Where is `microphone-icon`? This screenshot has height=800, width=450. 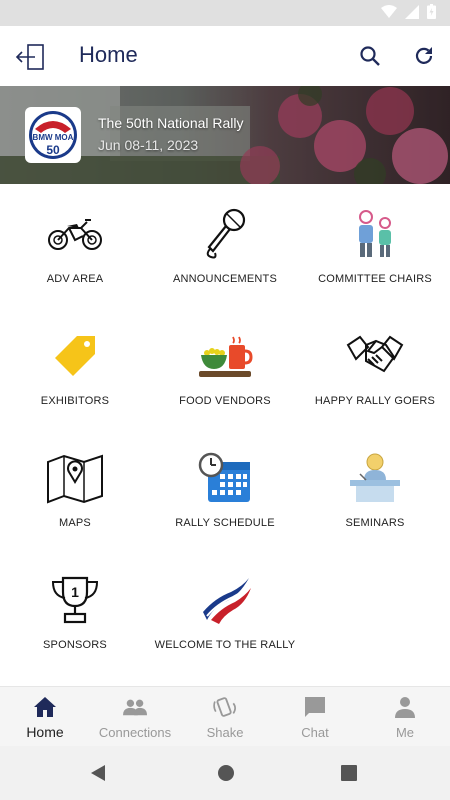 microphone-icon is located at coordinates (225, 234).